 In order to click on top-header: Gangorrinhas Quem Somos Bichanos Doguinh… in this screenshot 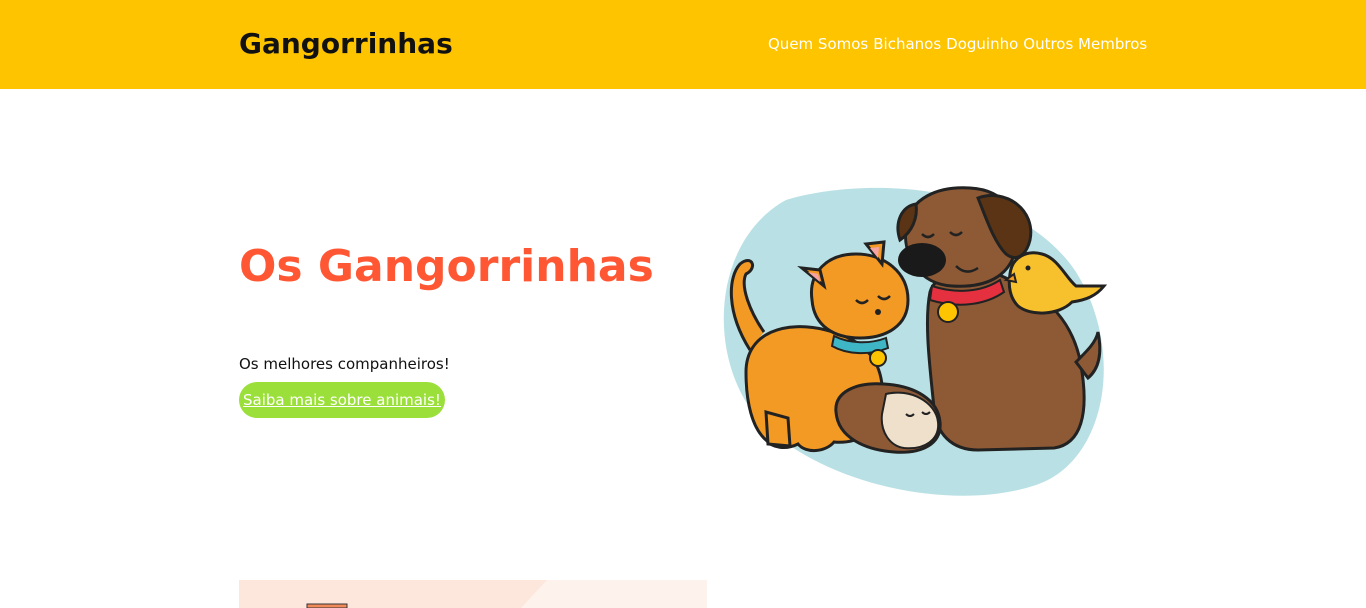, I will do `click(683, 44)`.